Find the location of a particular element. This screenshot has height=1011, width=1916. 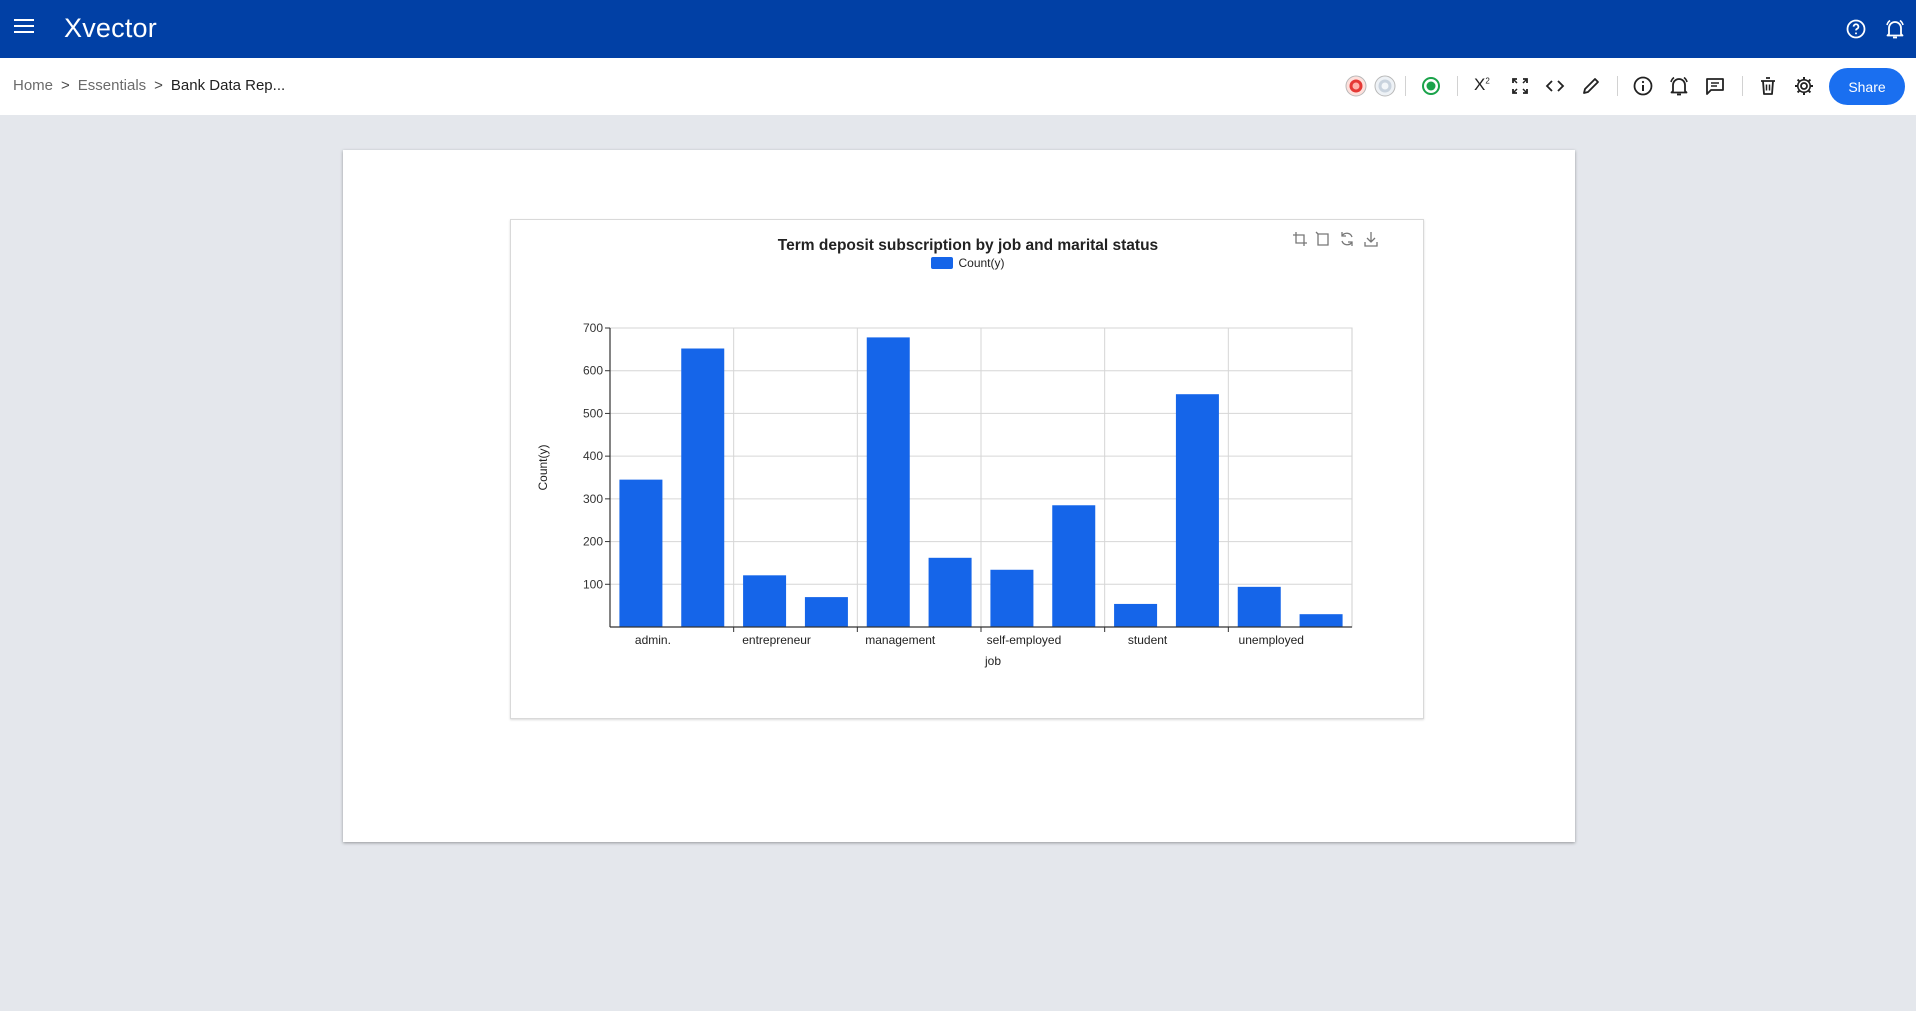

report-toolbar: Home > Essentials > Bank Data Rep... X2 is located at coordinates (958, 86).